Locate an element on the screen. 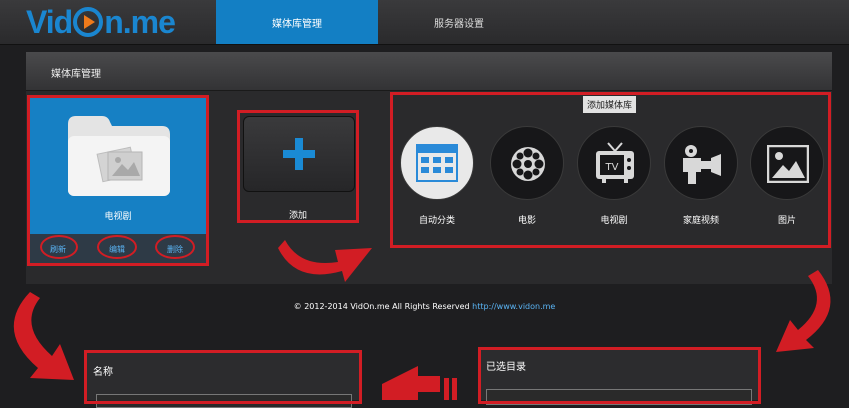  arrow-to-name-panel is located at coordinates (411, 383).